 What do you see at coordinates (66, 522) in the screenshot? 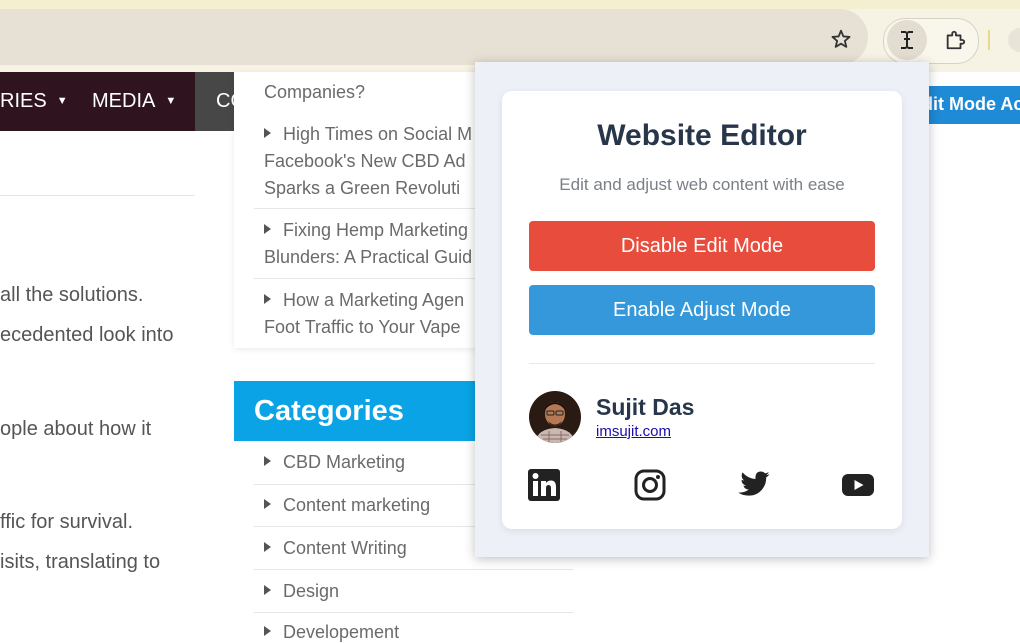
I see `article-line: ffic for survival.` at bounding box center [66, 522].